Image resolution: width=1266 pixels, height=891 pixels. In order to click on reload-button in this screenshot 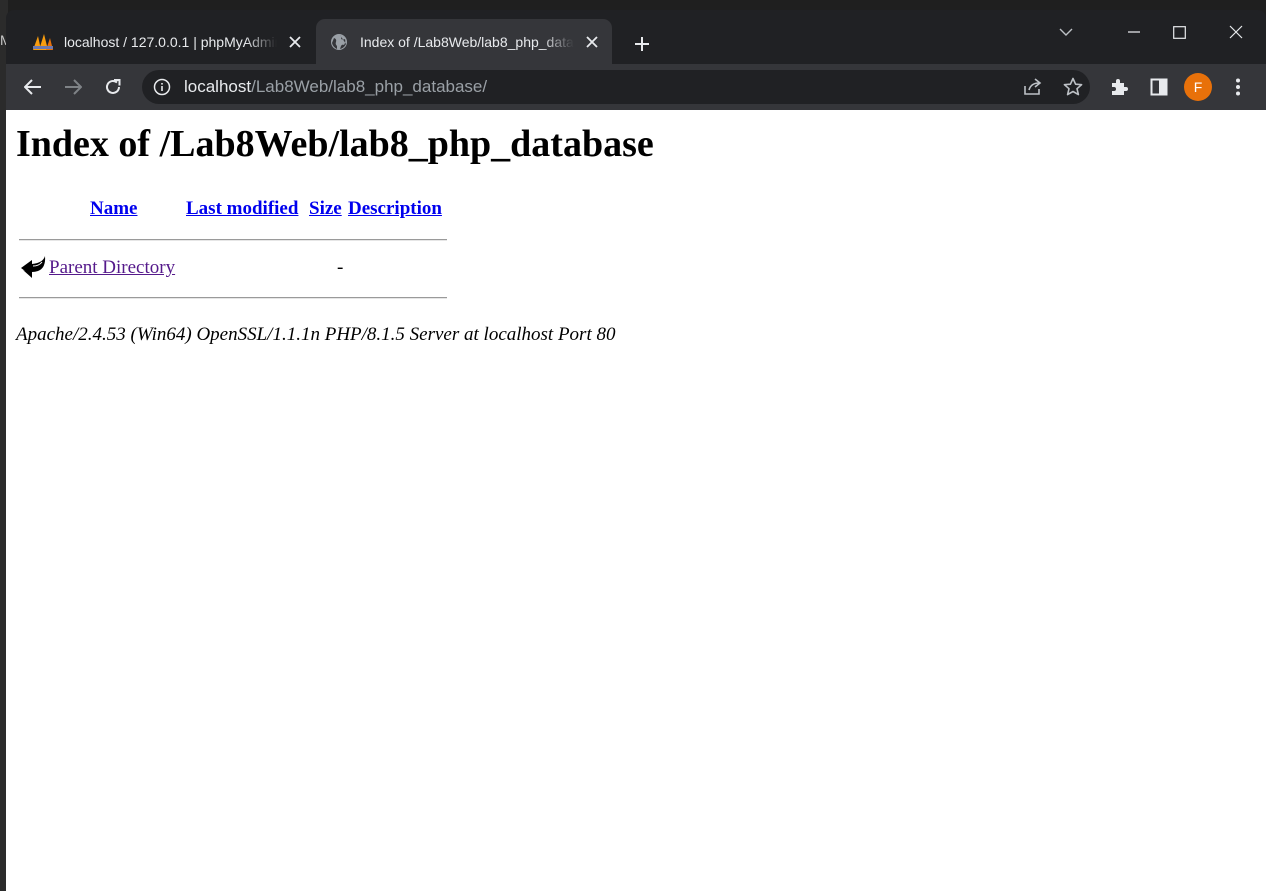, I will do `click(113, 87)`.